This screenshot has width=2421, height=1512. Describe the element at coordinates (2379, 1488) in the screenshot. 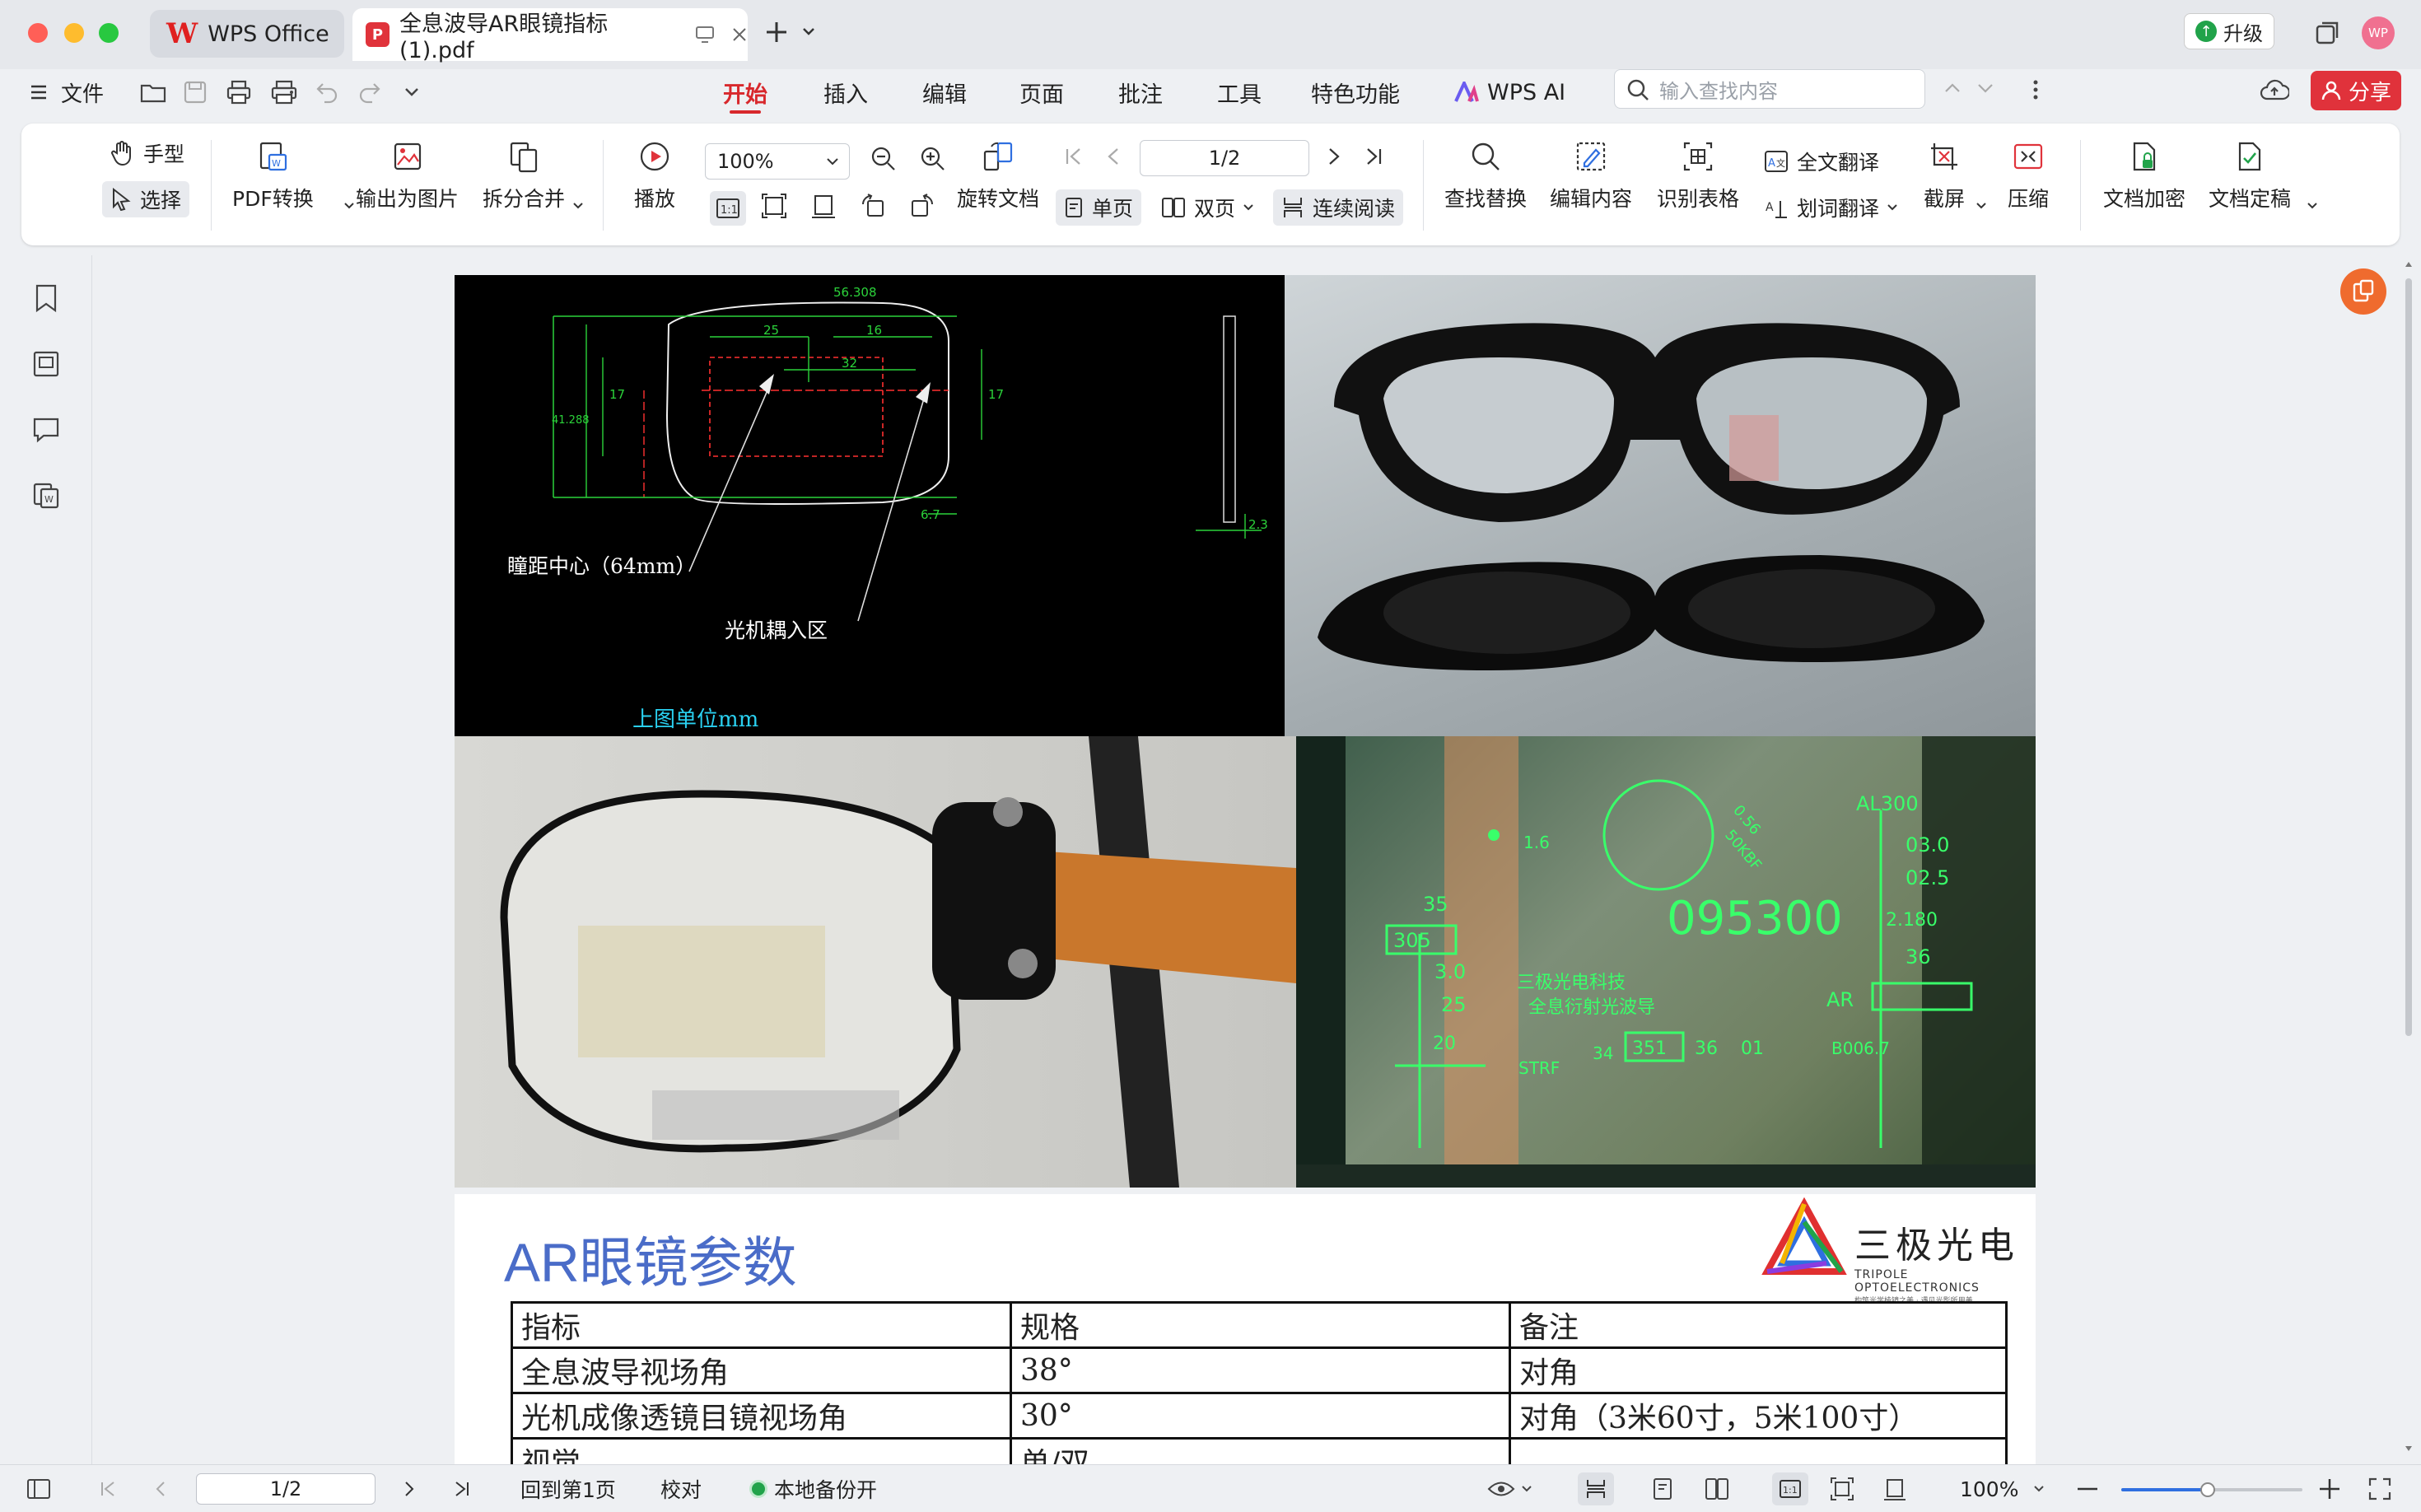

I see `fullscreen-icon` at that location.